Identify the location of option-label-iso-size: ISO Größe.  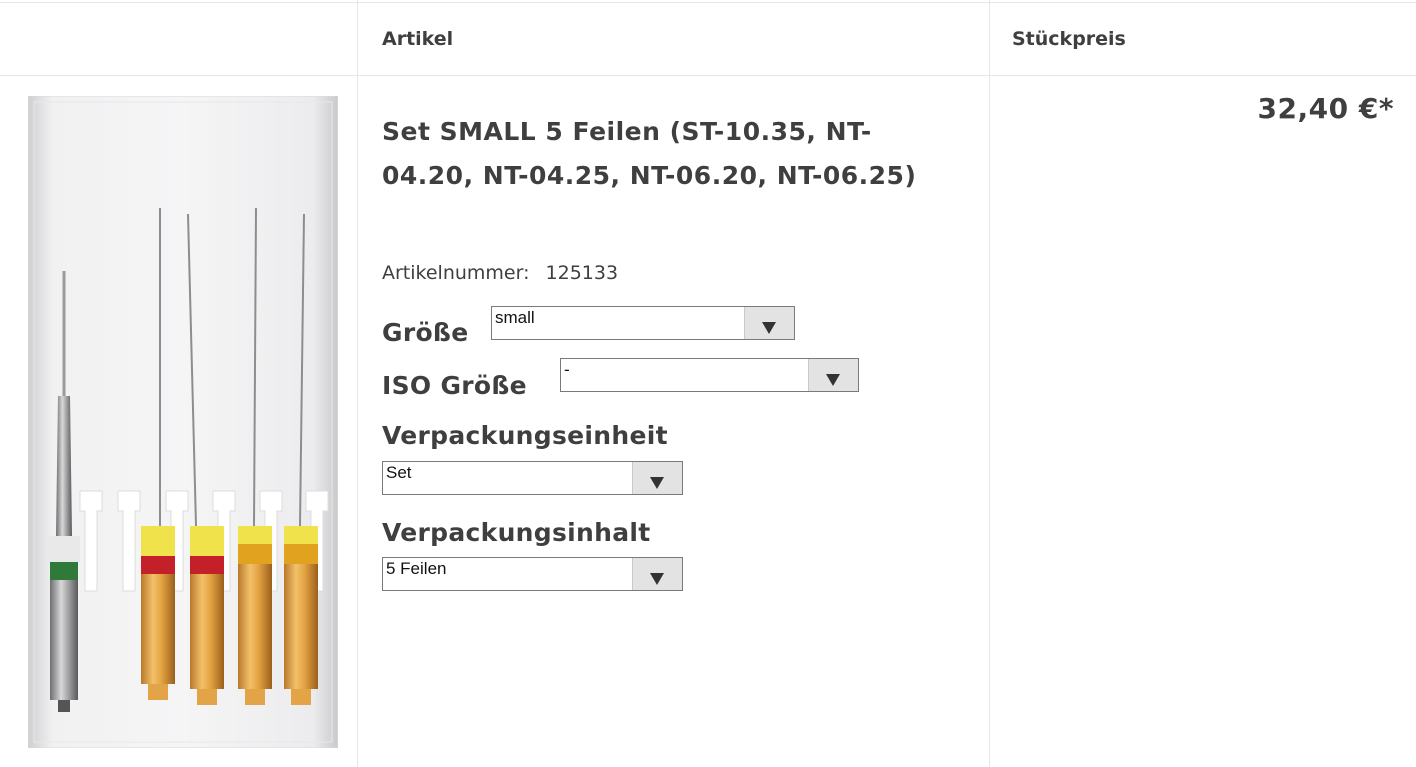
(454, 385).